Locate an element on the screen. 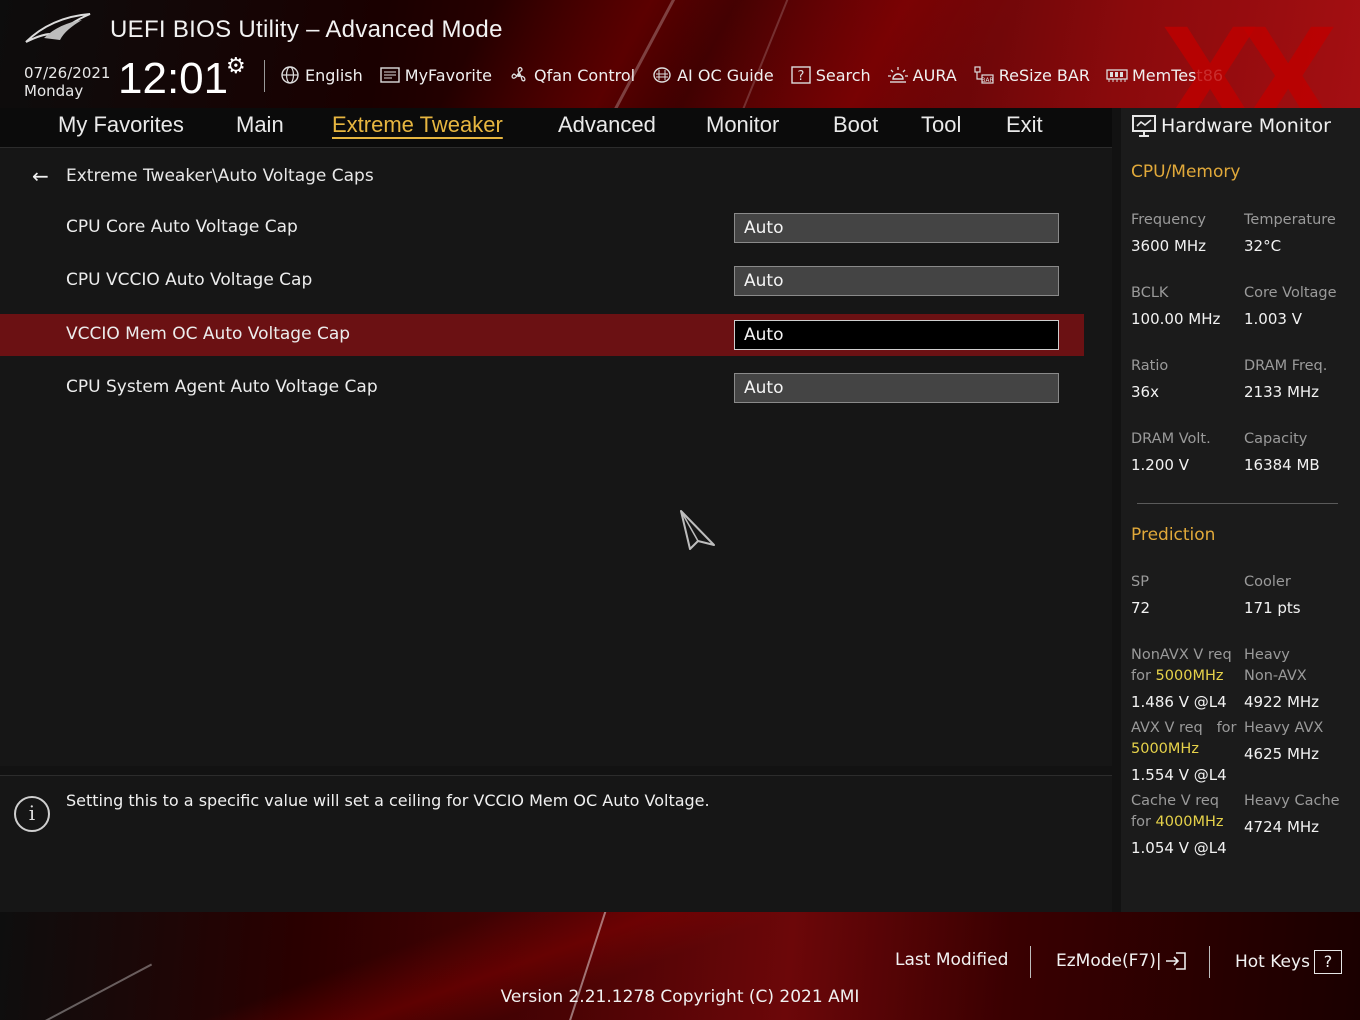 Image resolution: width=1360 pixels, height=1020 pixels. nonavx-req-for: for 5000MHz is located at coordinates (1177, 676).